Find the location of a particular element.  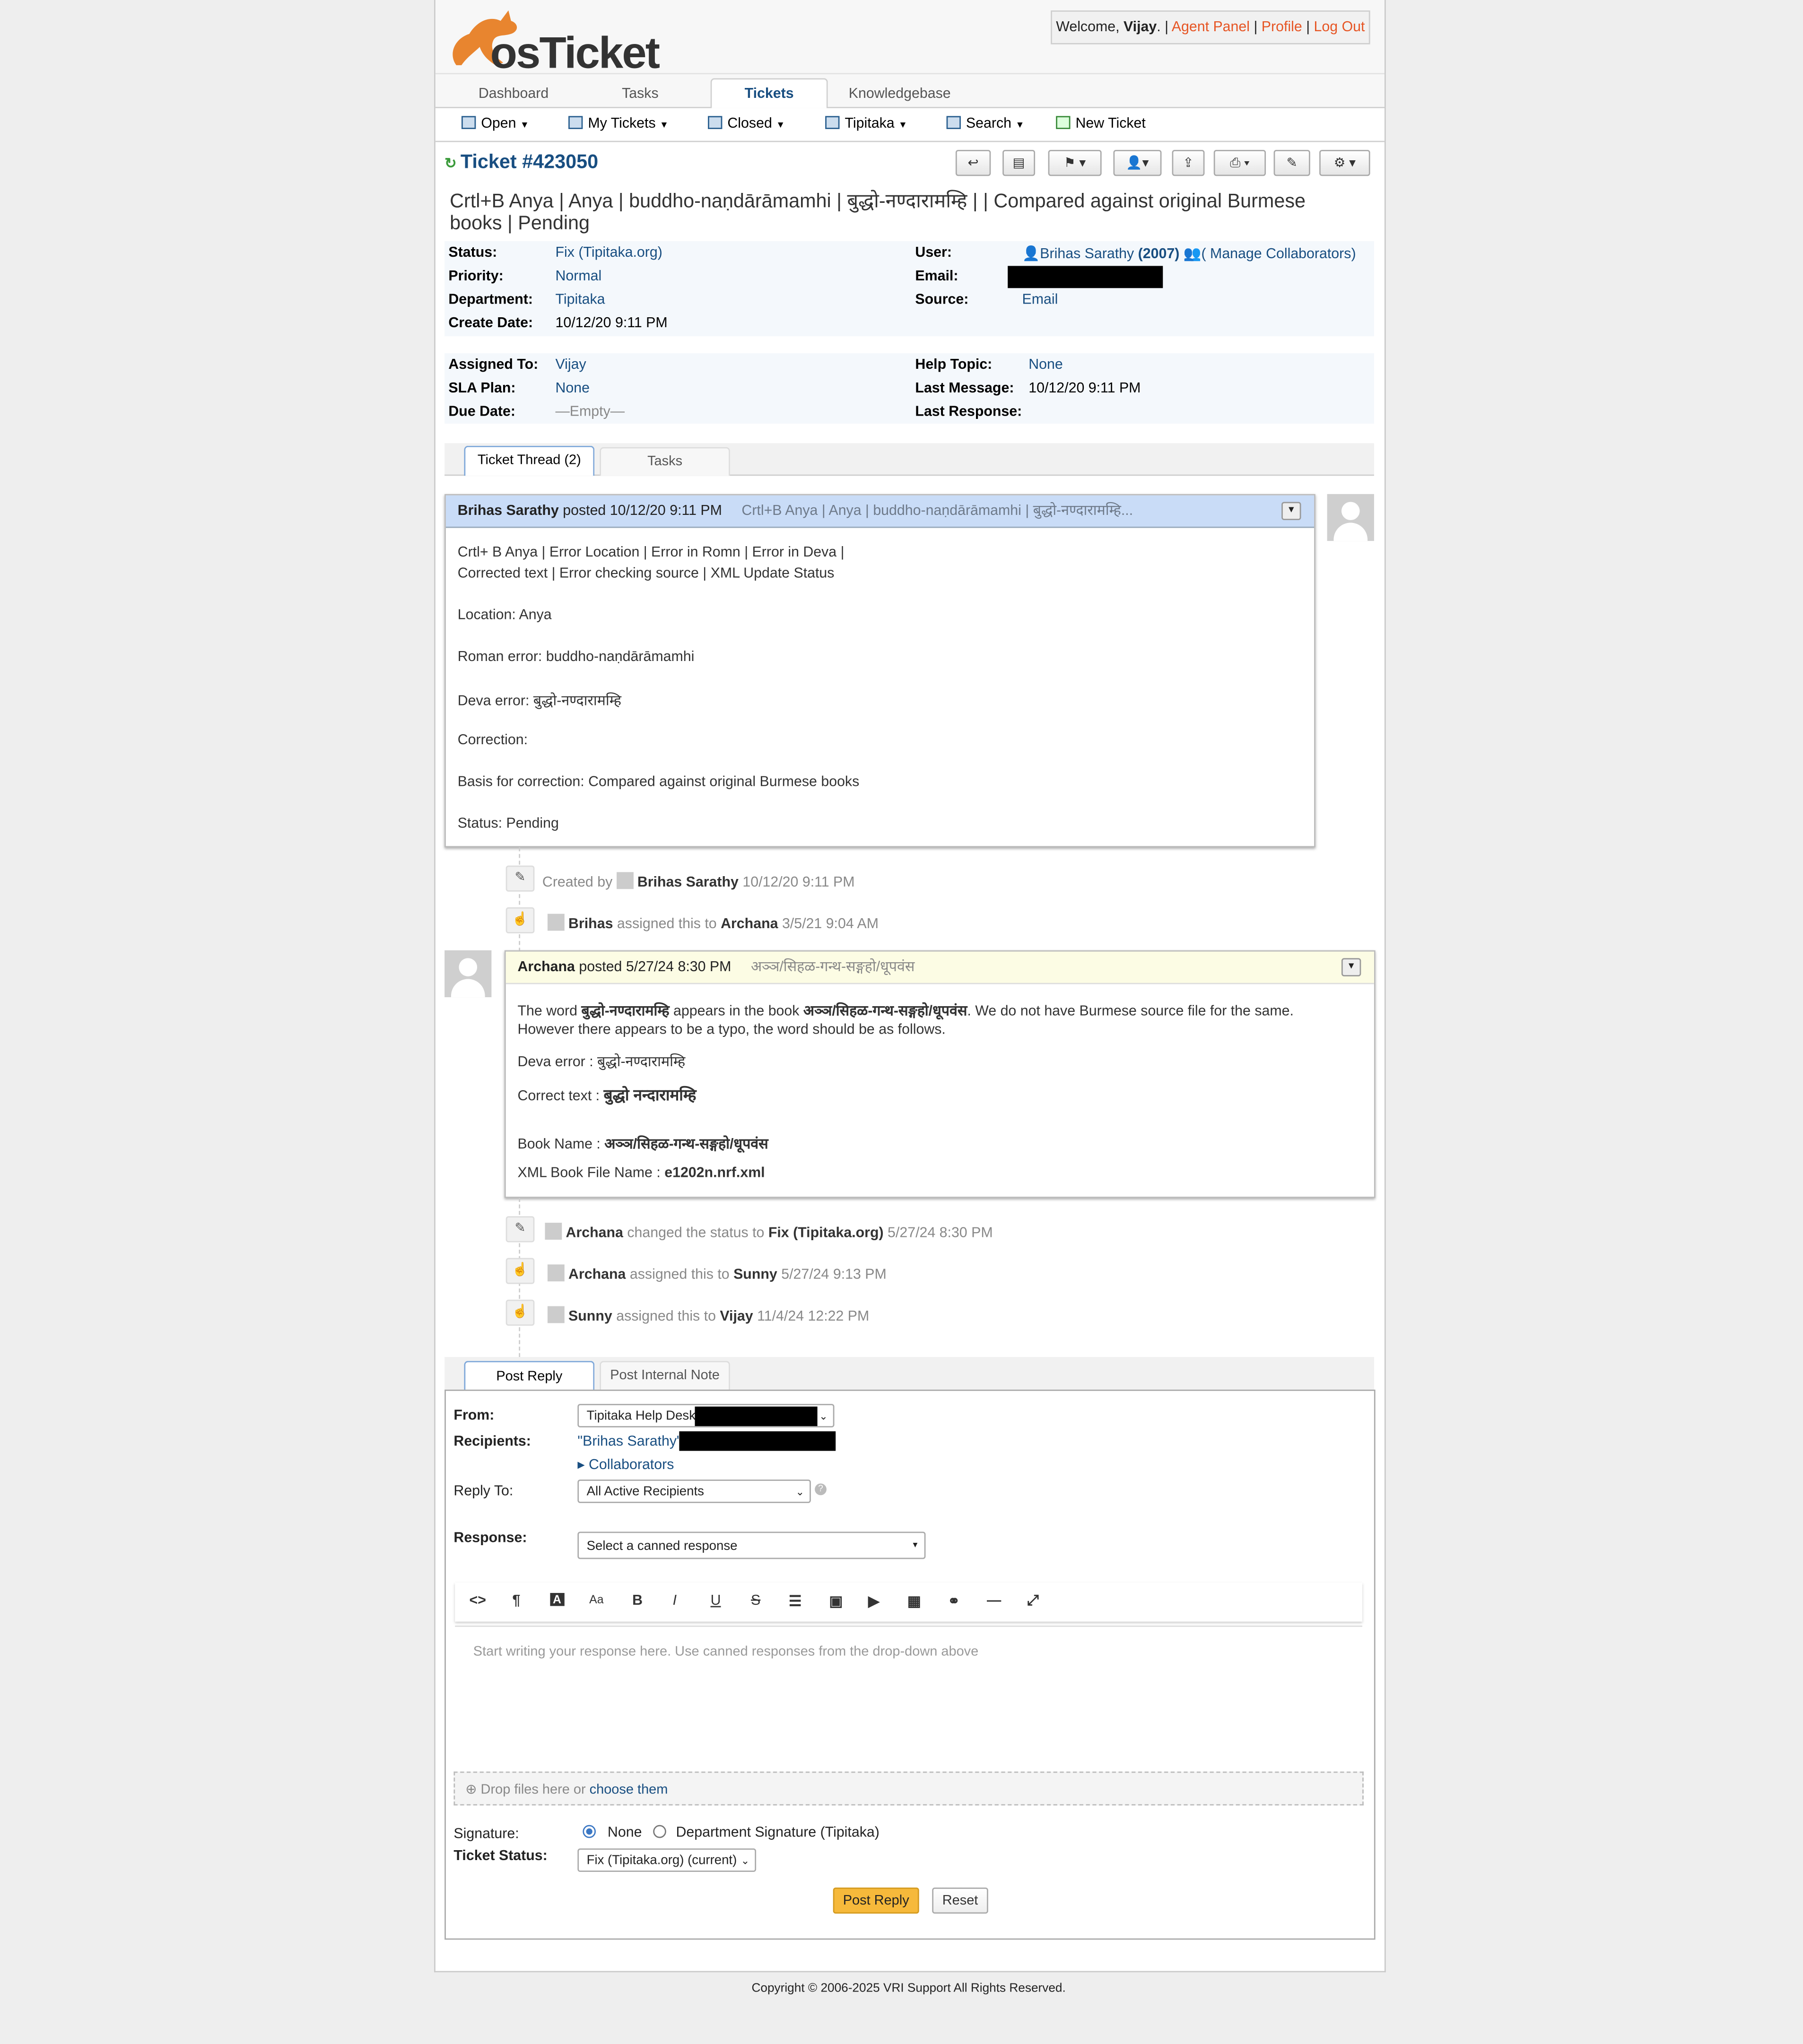

fullscreen-icon: ⤢ is located at coordinates (1033, 1601).